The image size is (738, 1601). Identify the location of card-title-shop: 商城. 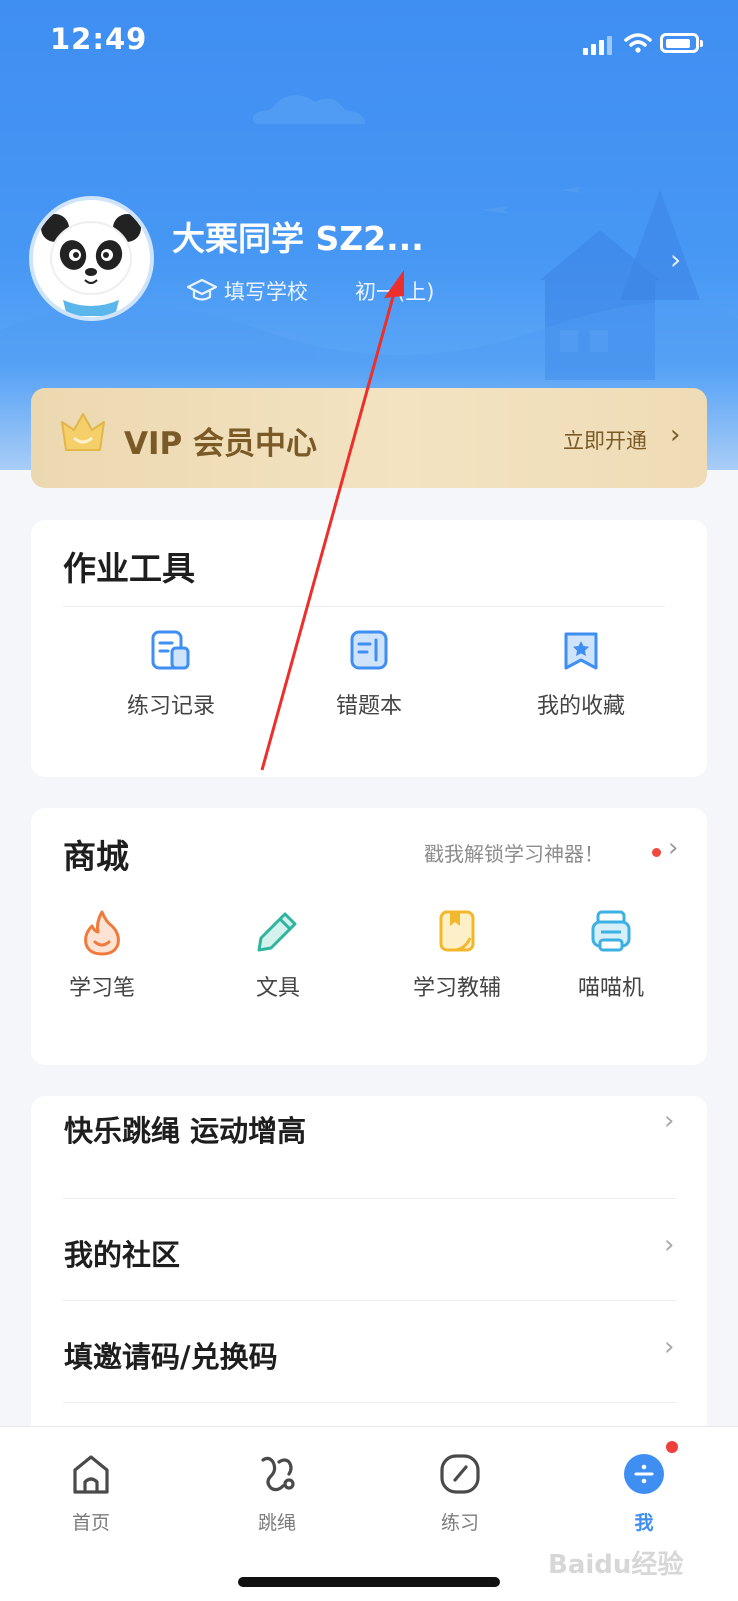
(96, 856).